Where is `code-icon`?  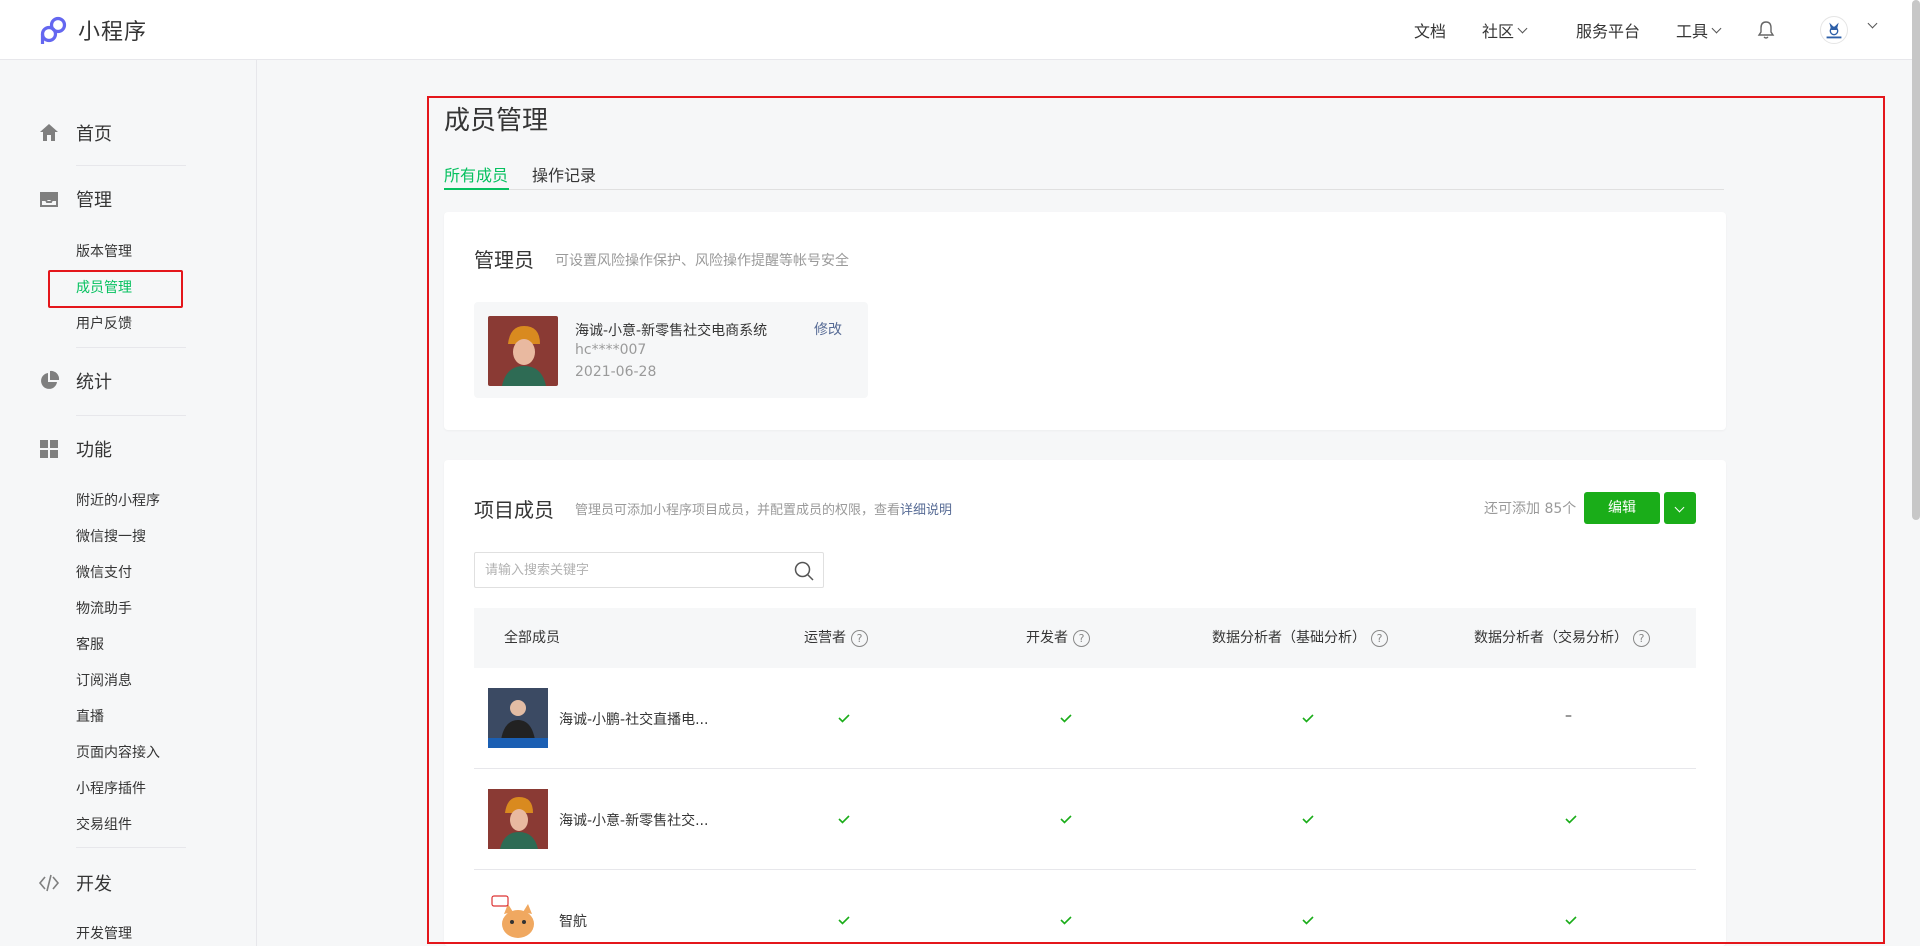 code-icon is located at coordinates (49, 883).